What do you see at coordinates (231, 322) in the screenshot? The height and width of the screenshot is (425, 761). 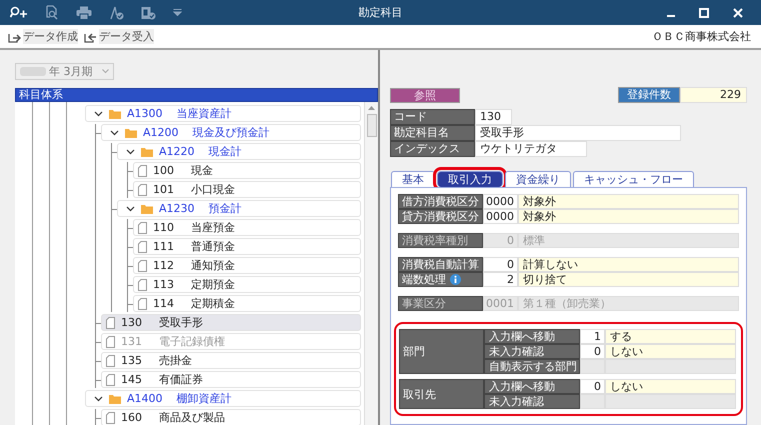 I see `tree-item: 130 受取手形` at bounding box center [231, 322].